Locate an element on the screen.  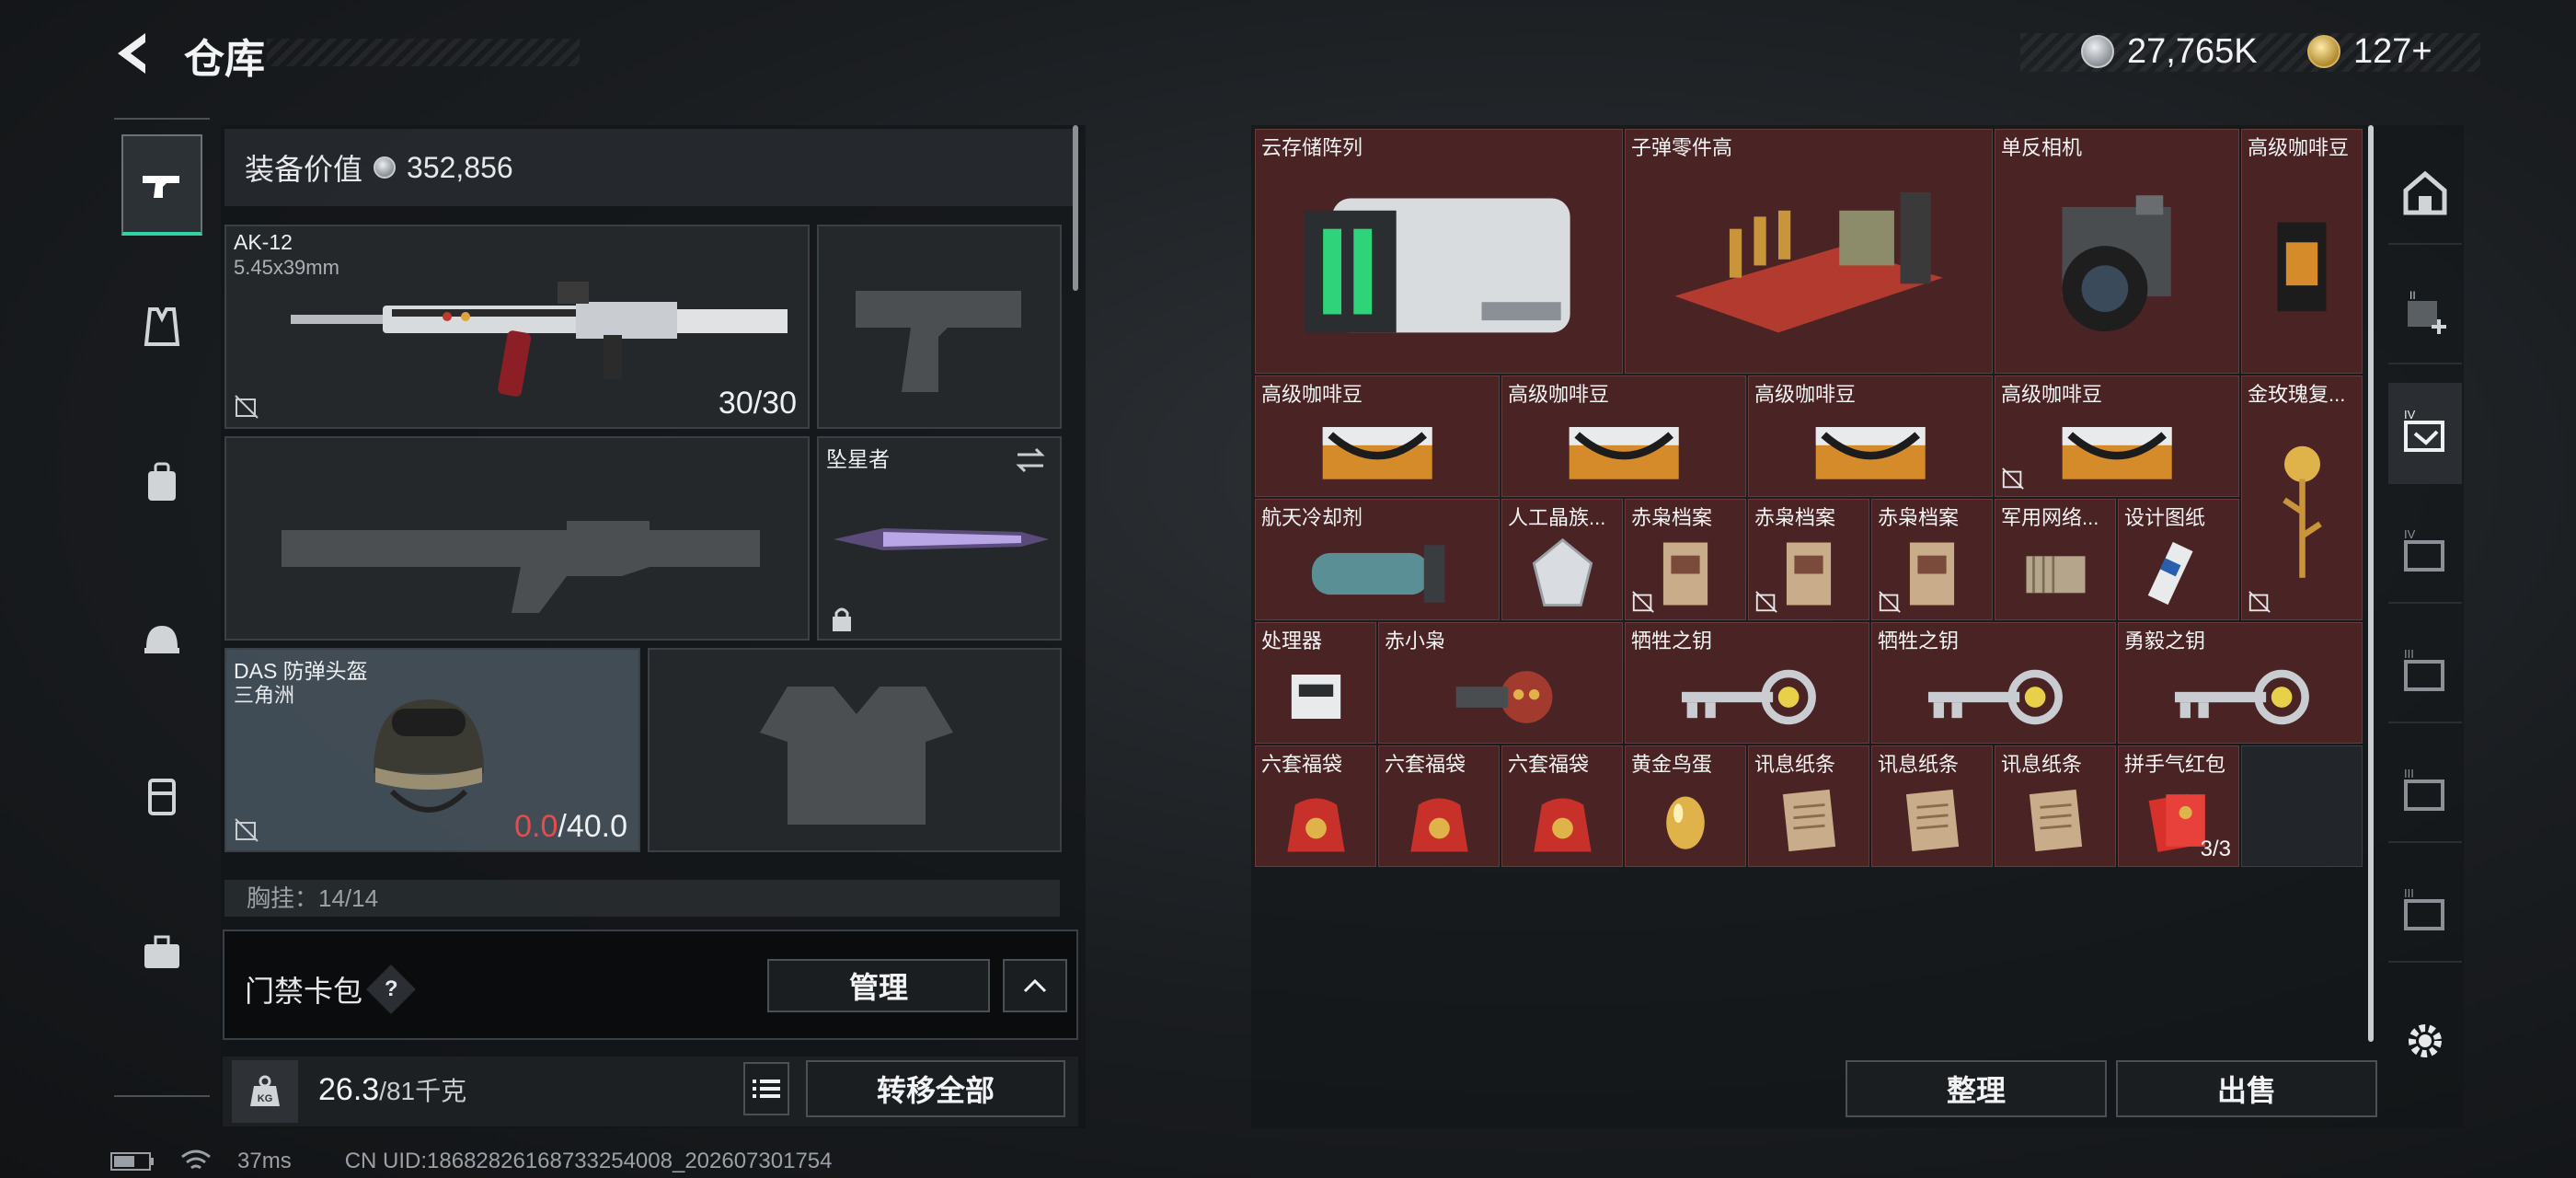
tab-page-3b: III is located at coordinates (2425, 792).